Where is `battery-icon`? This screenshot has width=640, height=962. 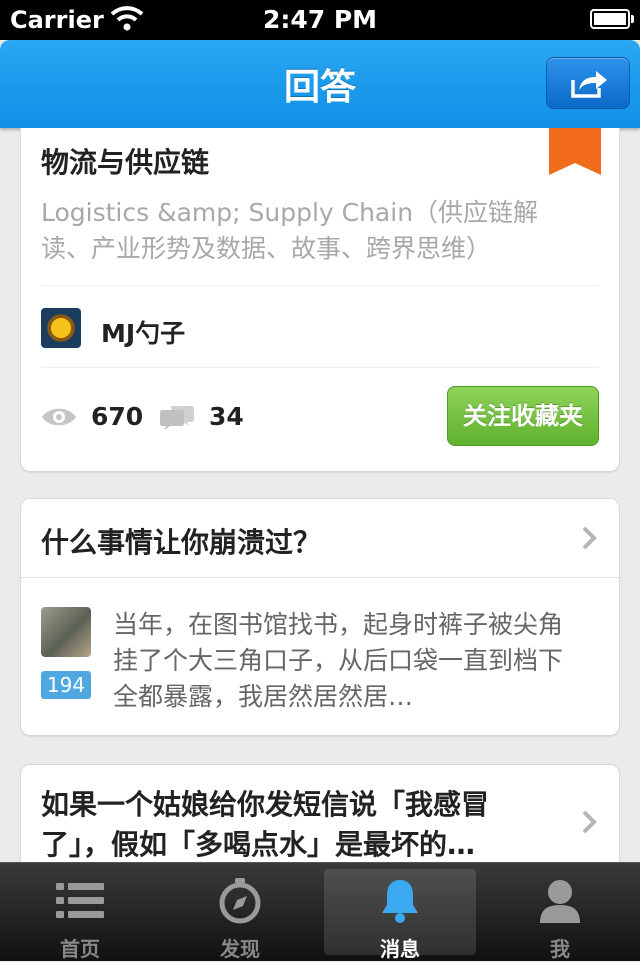 battery-icon is located at coordinates (612, 19).